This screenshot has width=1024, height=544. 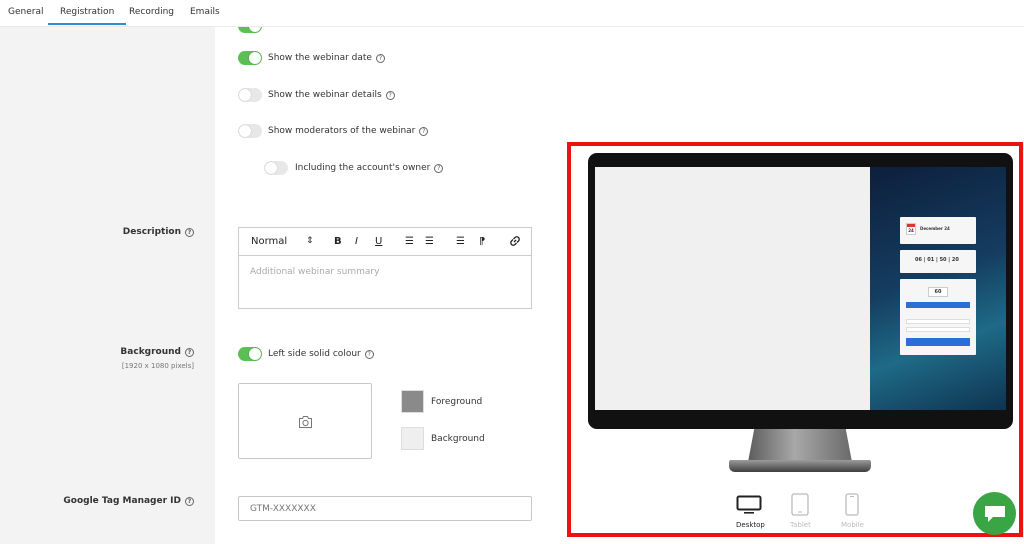 What do you see at coordinates (458, 439) in the screenshot?
I see `background-color-label: Background` at bounding box center [458, 439].